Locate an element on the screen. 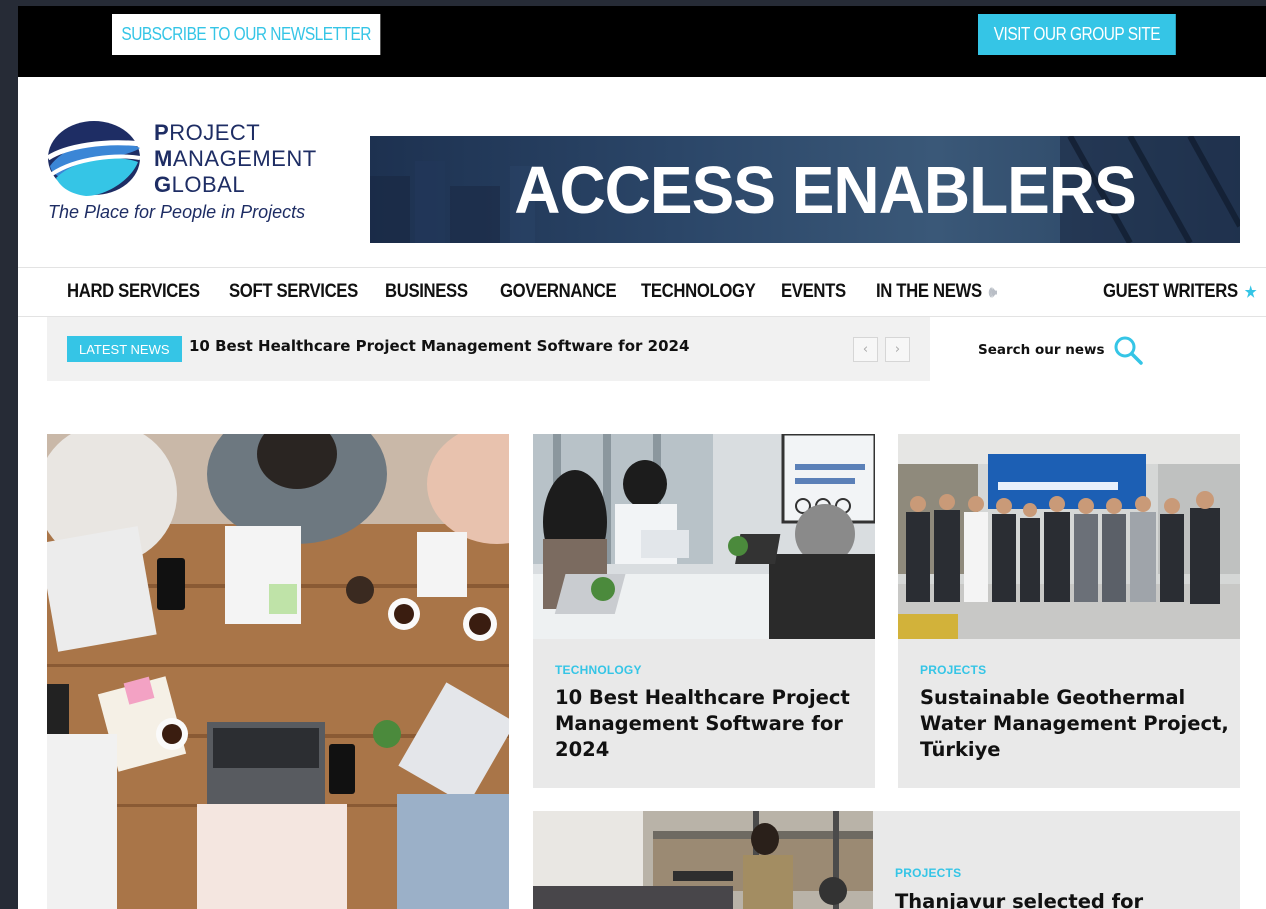 This screenshot has width=1266, height=909. ticker-next-button: › is located at coordinates (897, 349).